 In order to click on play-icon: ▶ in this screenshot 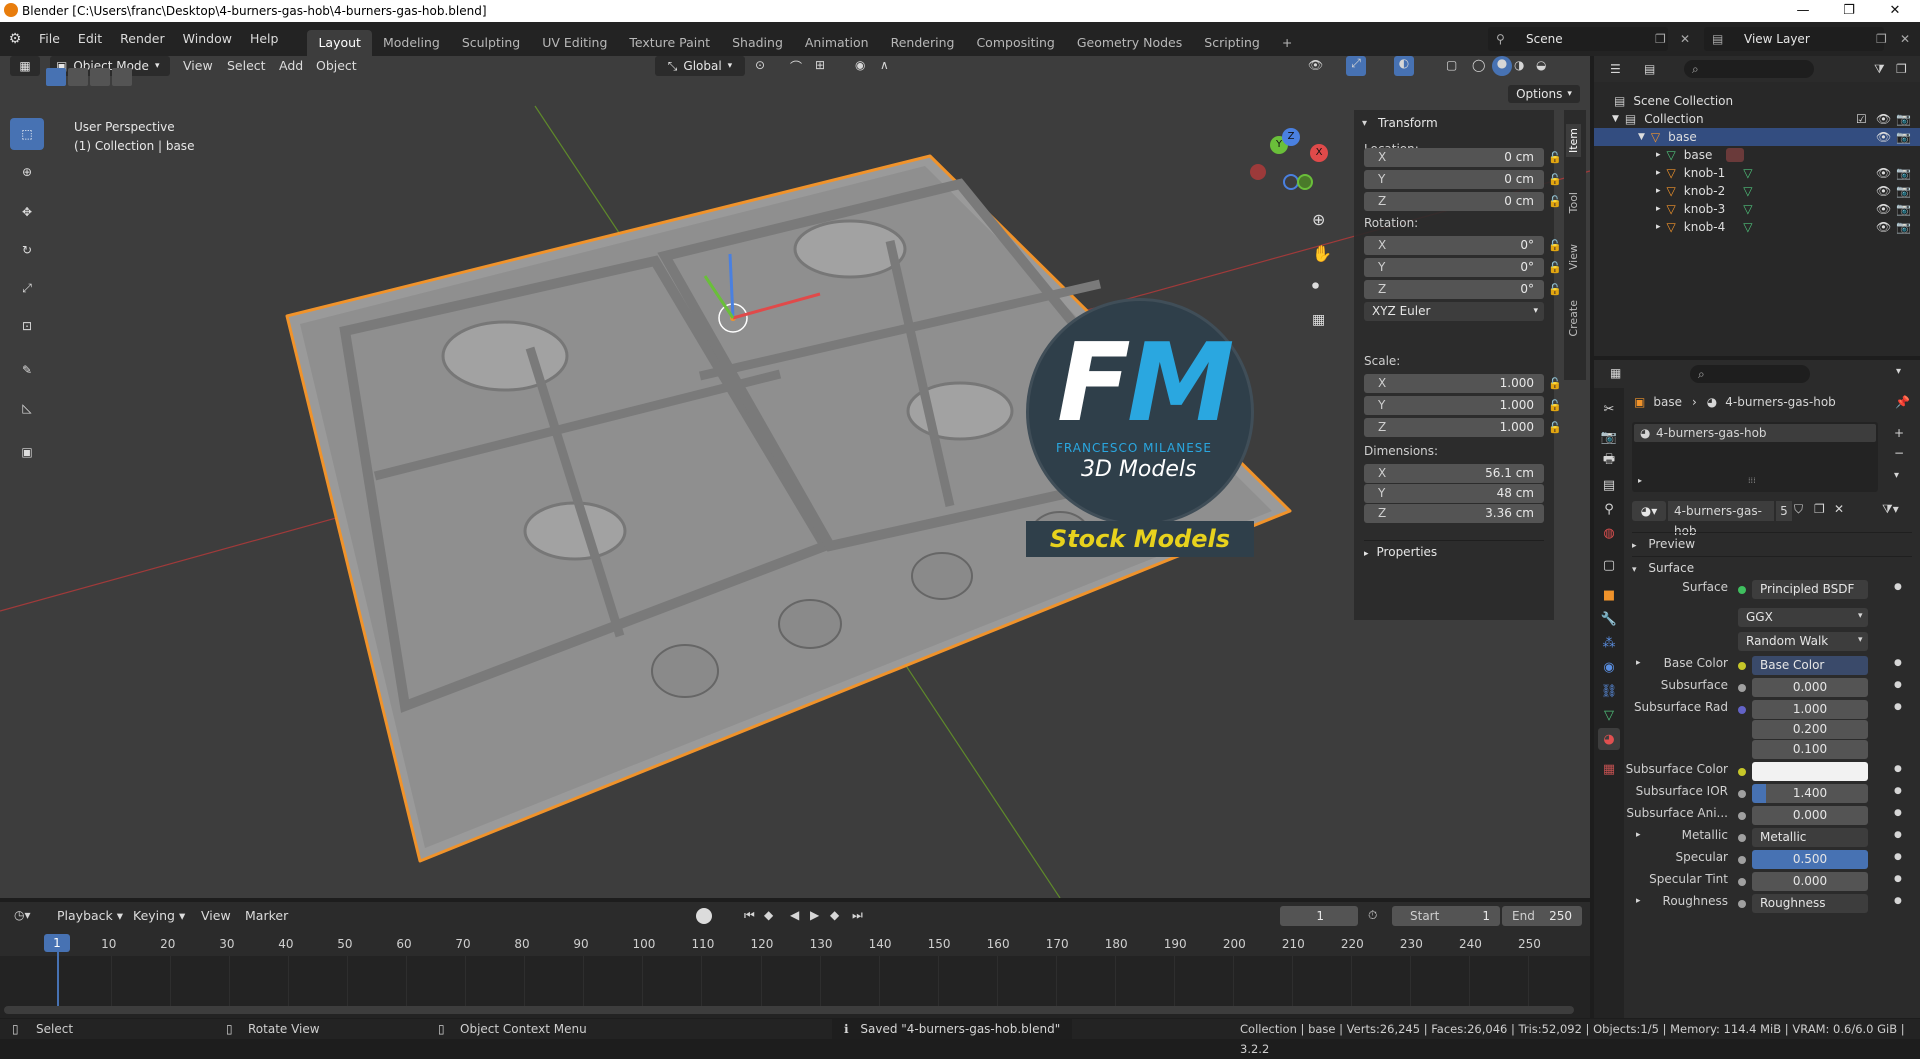, I will do `click(814, 915)`.